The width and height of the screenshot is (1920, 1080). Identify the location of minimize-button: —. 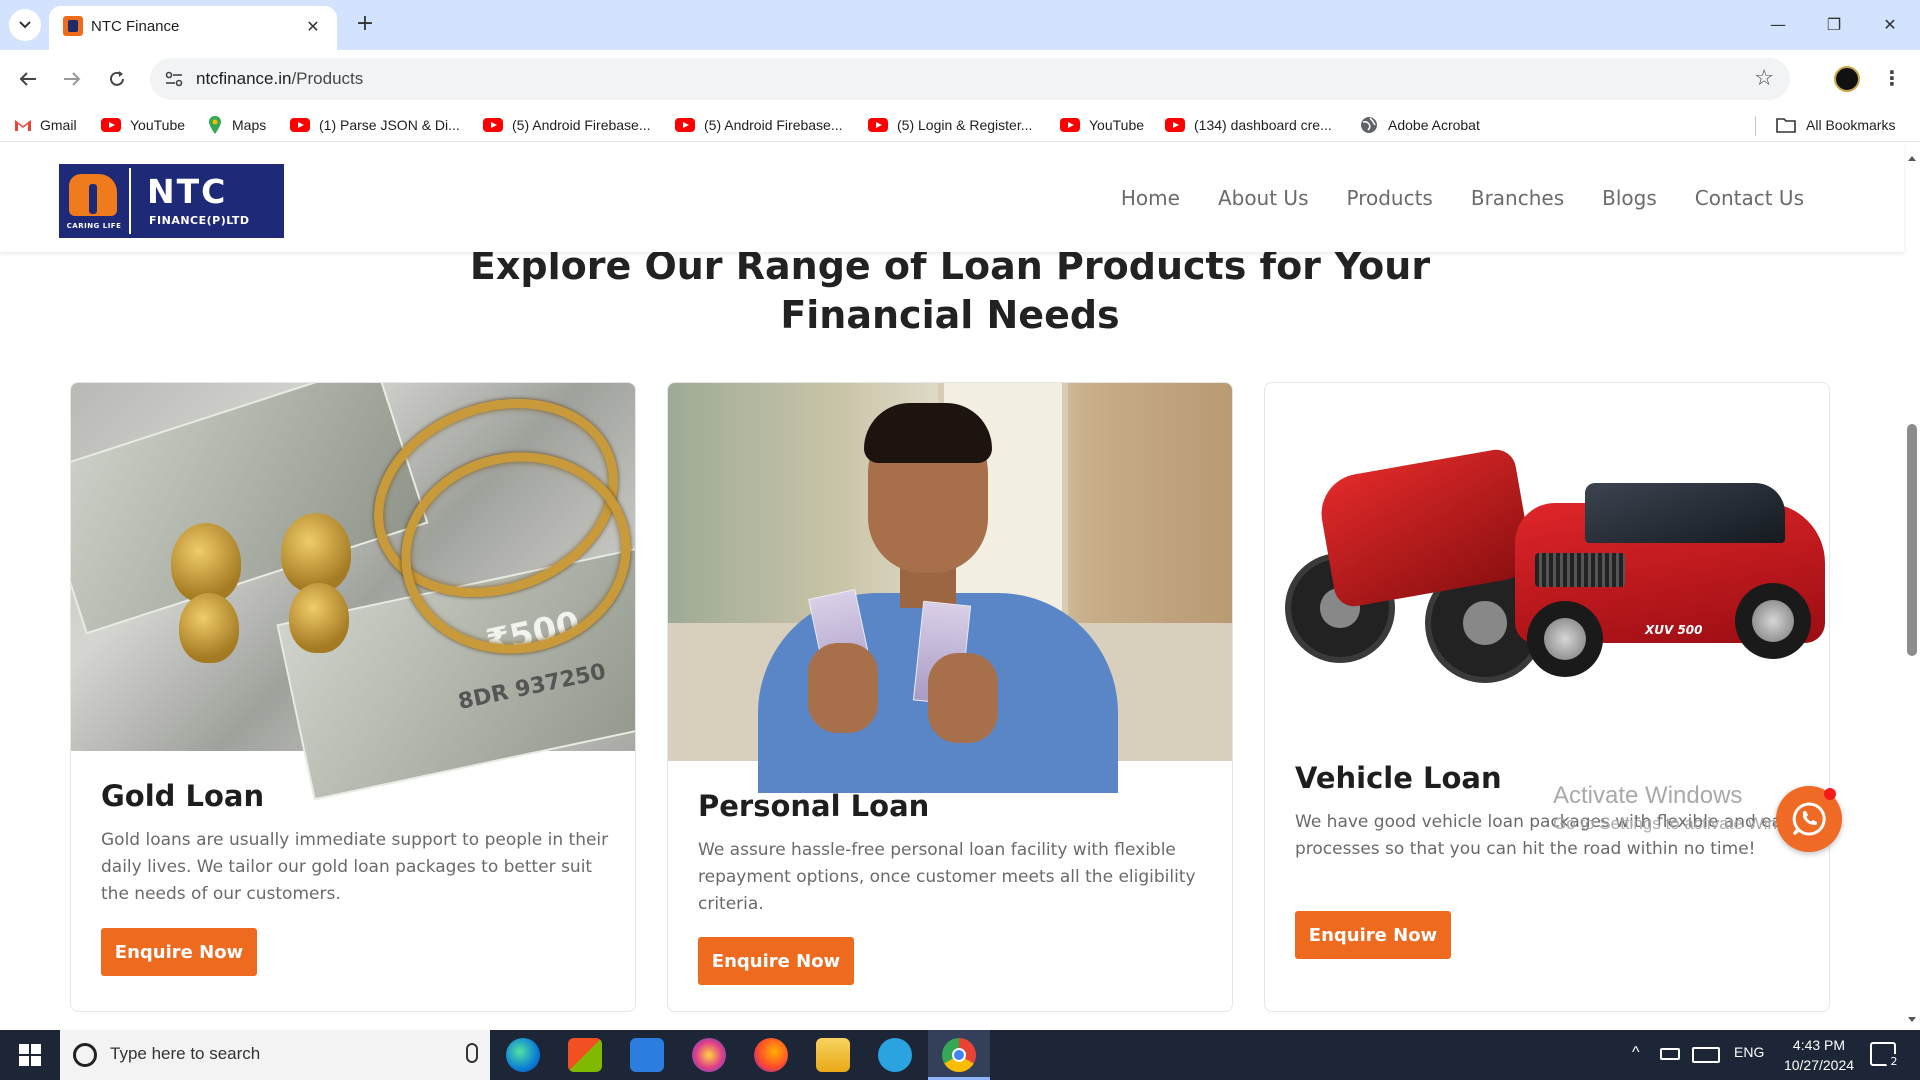
(1778, 25).